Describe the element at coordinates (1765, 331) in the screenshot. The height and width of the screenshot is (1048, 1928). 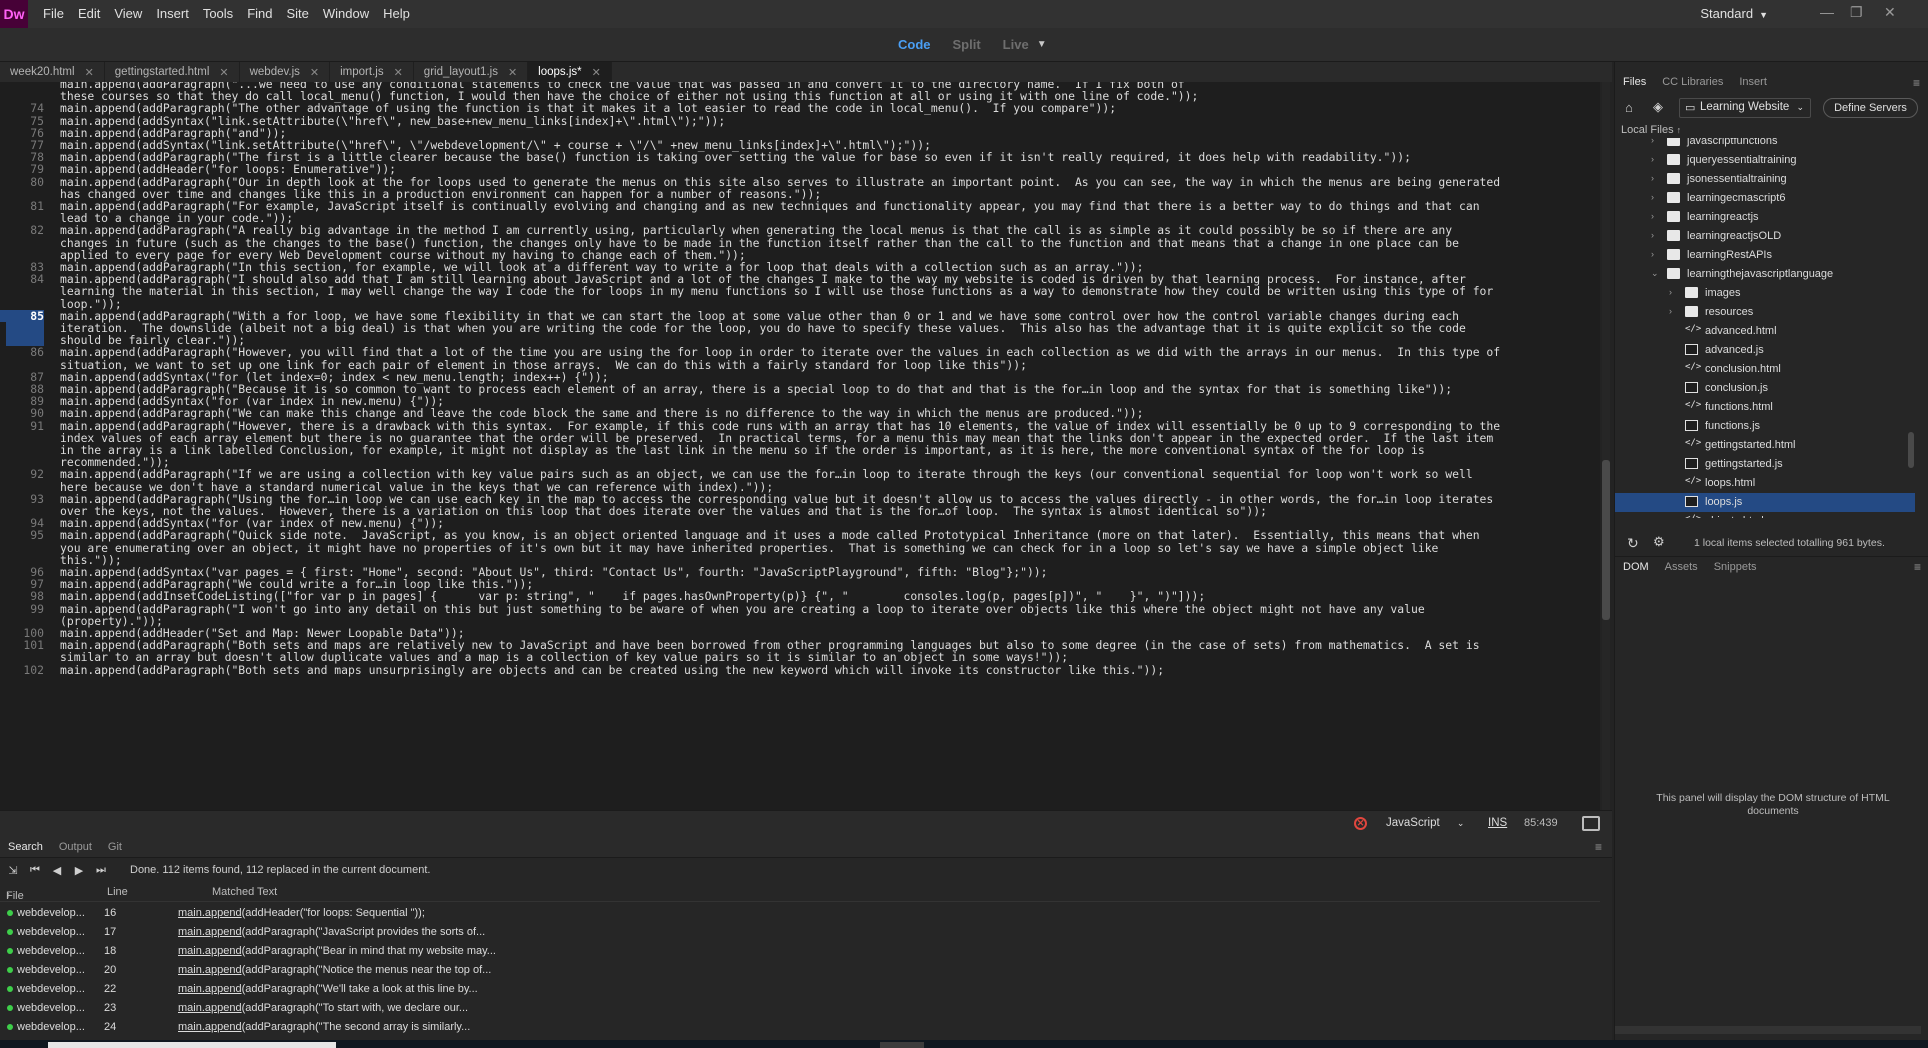
I see `tree-item: </> advanced.html` at that location.